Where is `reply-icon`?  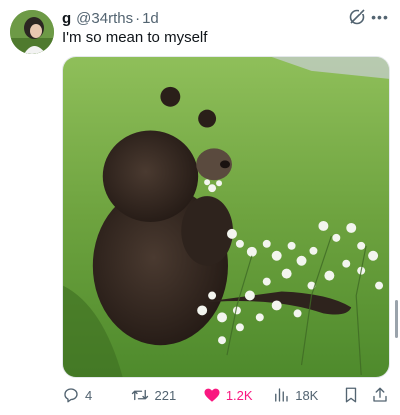
reply-icon is located at coordinates (71, 395).